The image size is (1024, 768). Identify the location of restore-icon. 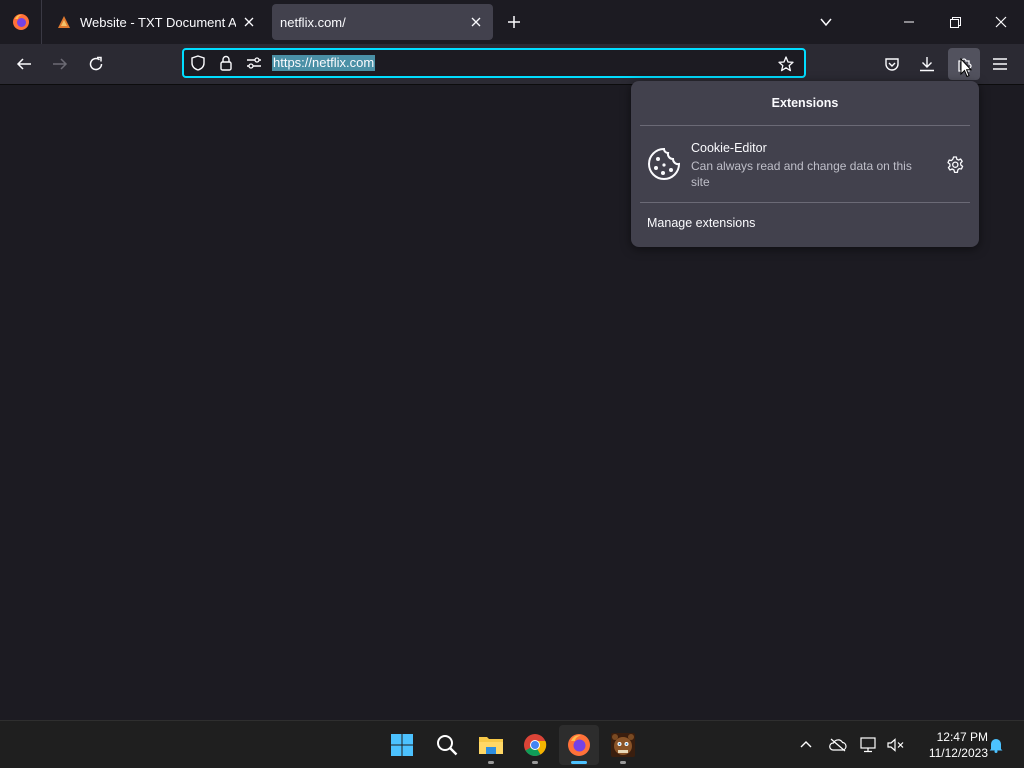
(955, 22).